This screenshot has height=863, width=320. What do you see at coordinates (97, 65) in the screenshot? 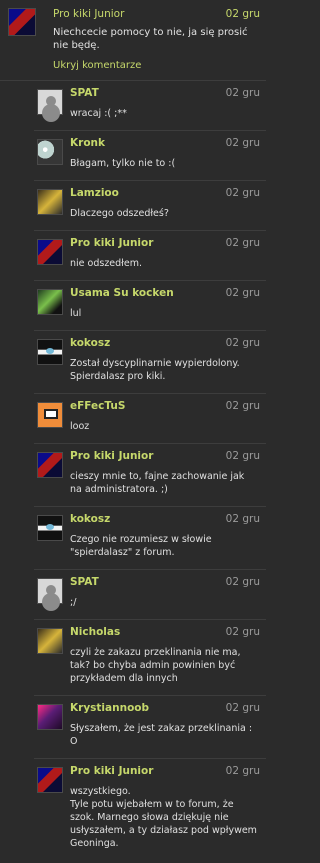
I see `hide-comments-link: Ukryj komentarze` at bounding box center [97, 65].